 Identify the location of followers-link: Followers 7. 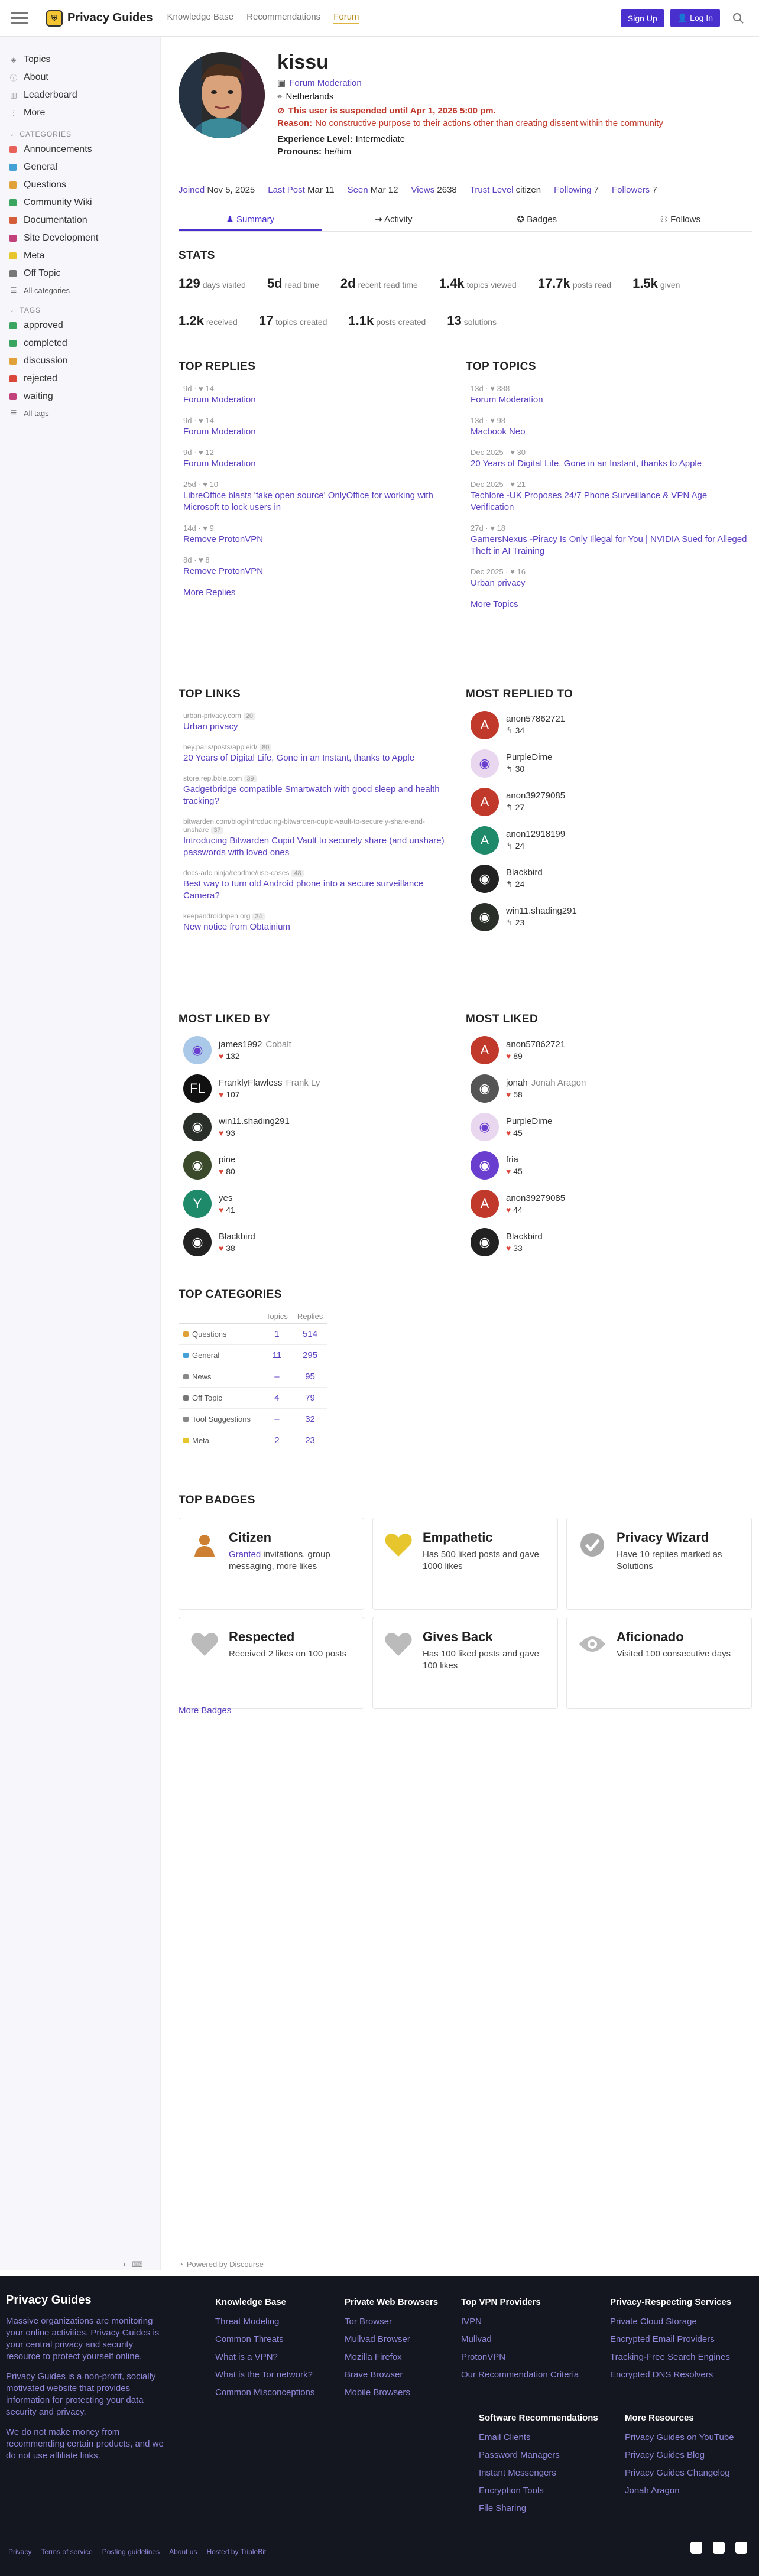
(634, 190).